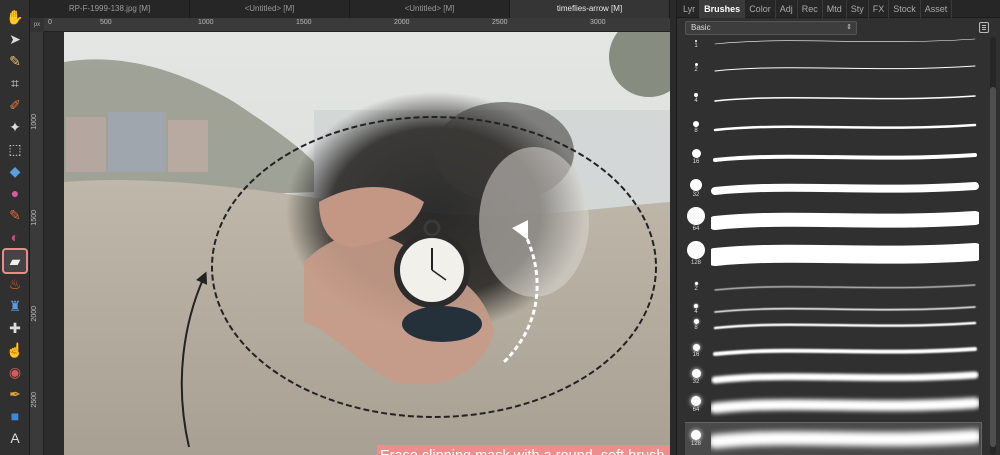 This screenshot has height=455, width=1000. I want to click on hand-icon: ✋, so click(15, 17).